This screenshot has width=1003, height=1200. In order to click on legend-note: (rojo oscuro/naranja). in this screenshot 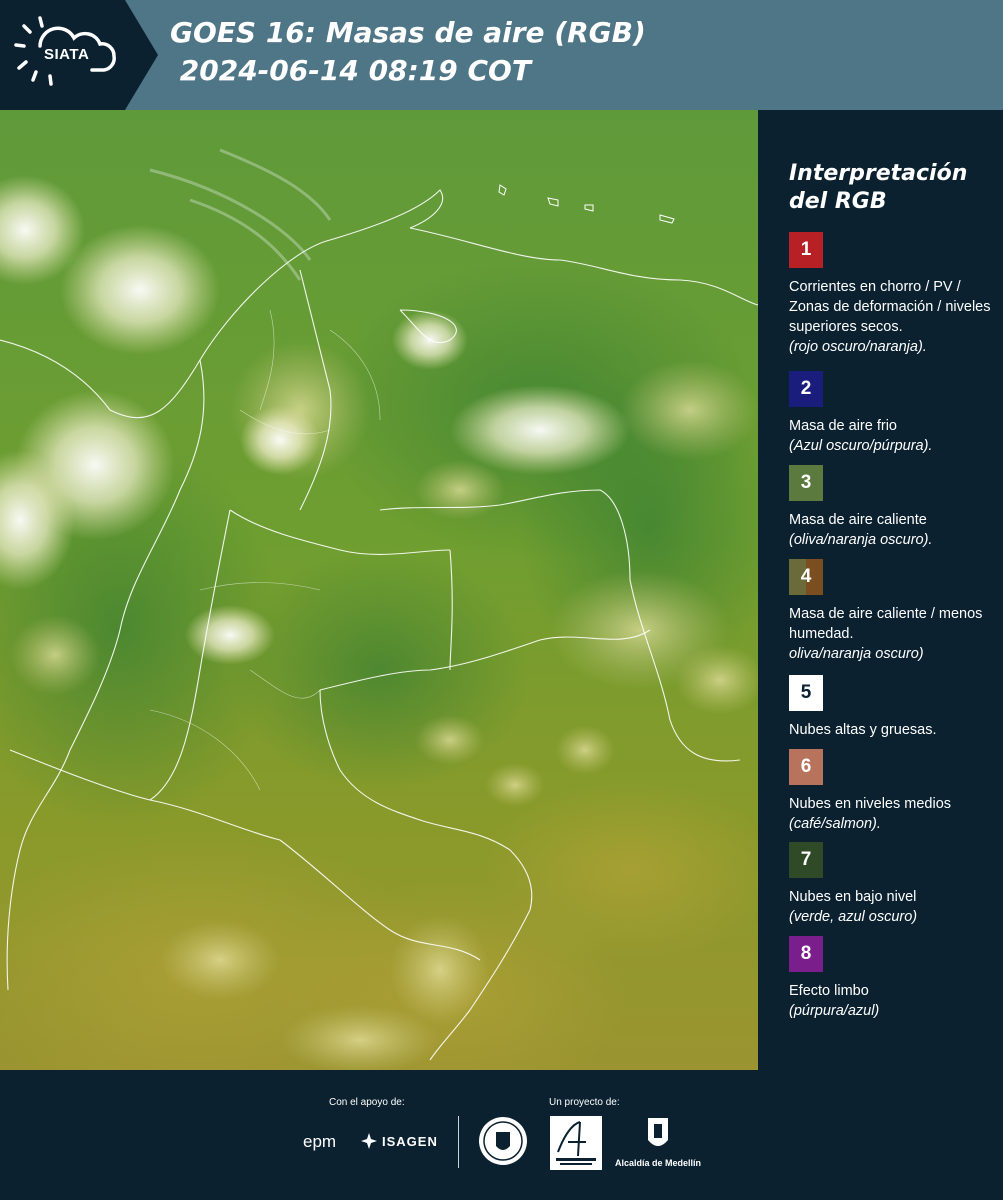, I will do `click(858, 347)`.